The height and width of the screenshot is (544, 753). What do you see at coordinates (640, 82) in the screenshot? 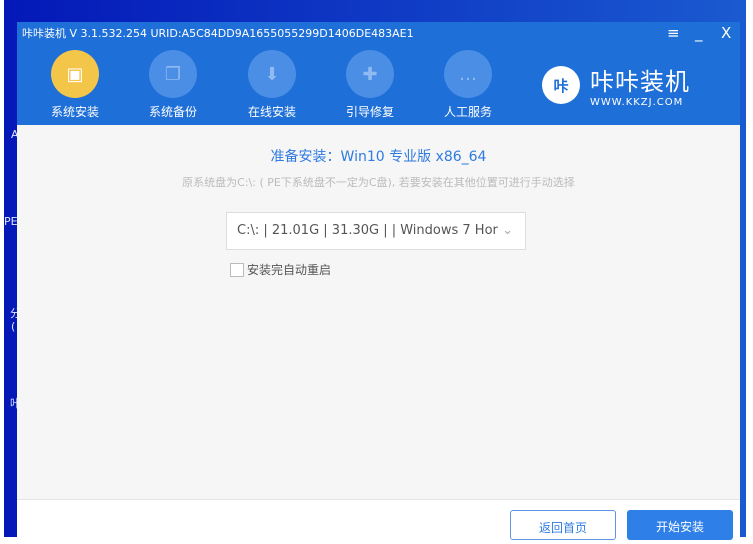
I see `logo-name: 咔咔装机` at bounding box center [640, 82].